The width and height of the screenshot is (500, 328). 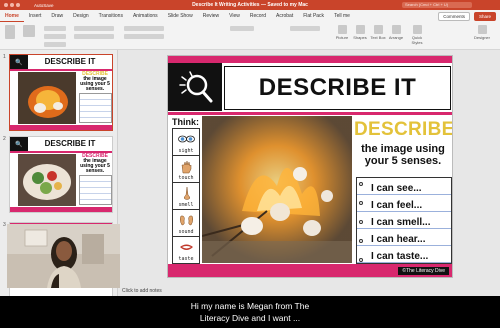 I want to click on slide-number: 1, so click(x=4, y=57).